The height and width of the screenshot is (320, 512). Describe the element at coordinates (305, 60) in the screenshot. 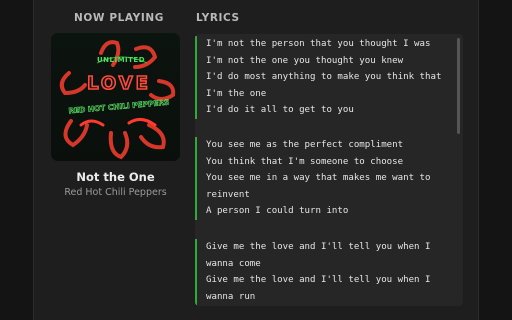

I see `lyric-line: I'm not the one you thought you knew` at that location.